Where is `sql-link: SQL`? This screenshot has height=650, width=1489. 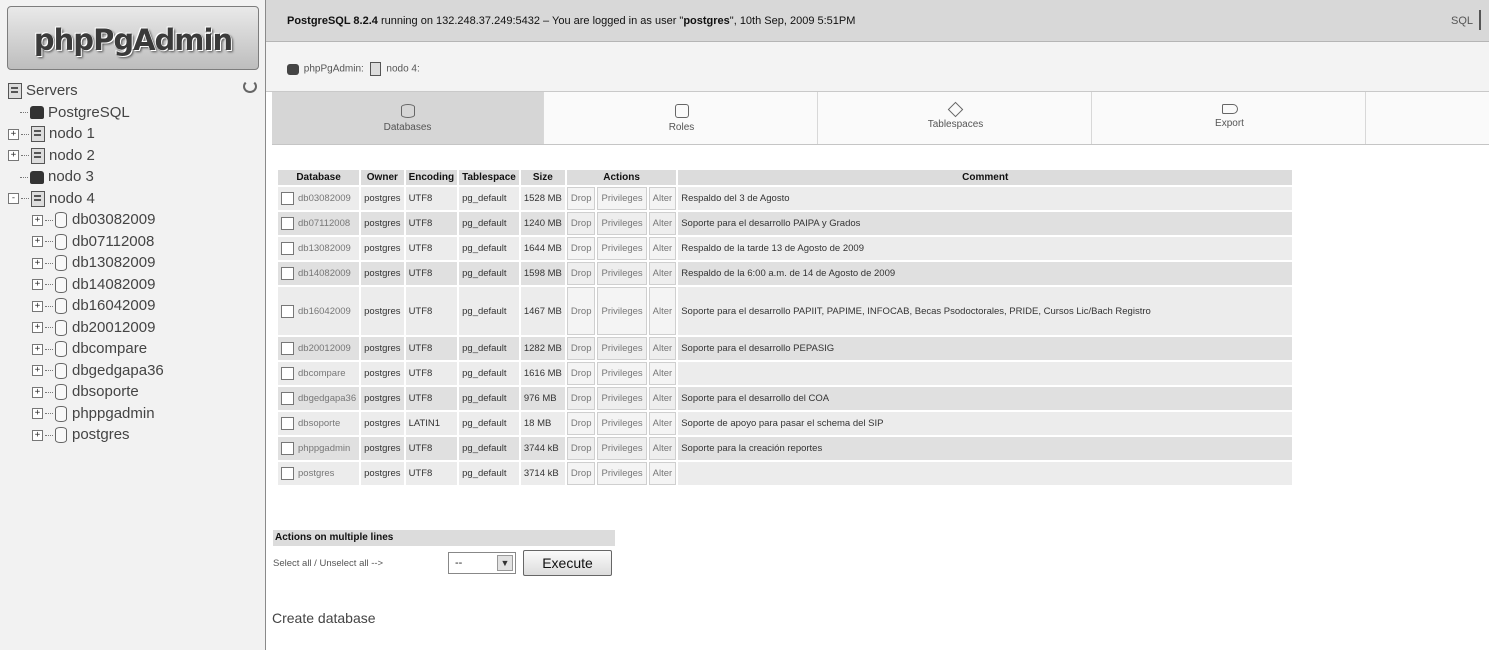
sql-link: SQL is located at coordinates (1462, 21).